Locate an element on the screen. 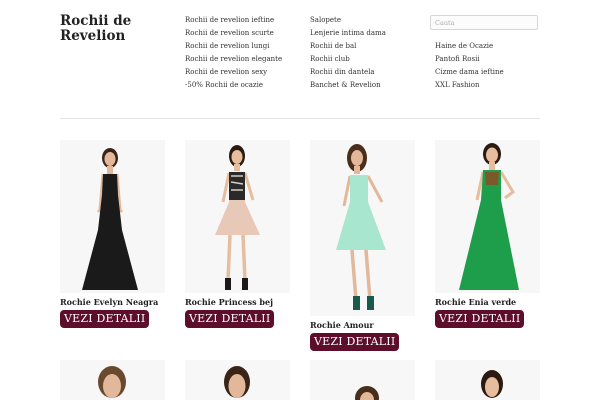 The width and height of the screenshot is (600, 400). nav-link: XXL Fashion is located at coordinates (469, 85).